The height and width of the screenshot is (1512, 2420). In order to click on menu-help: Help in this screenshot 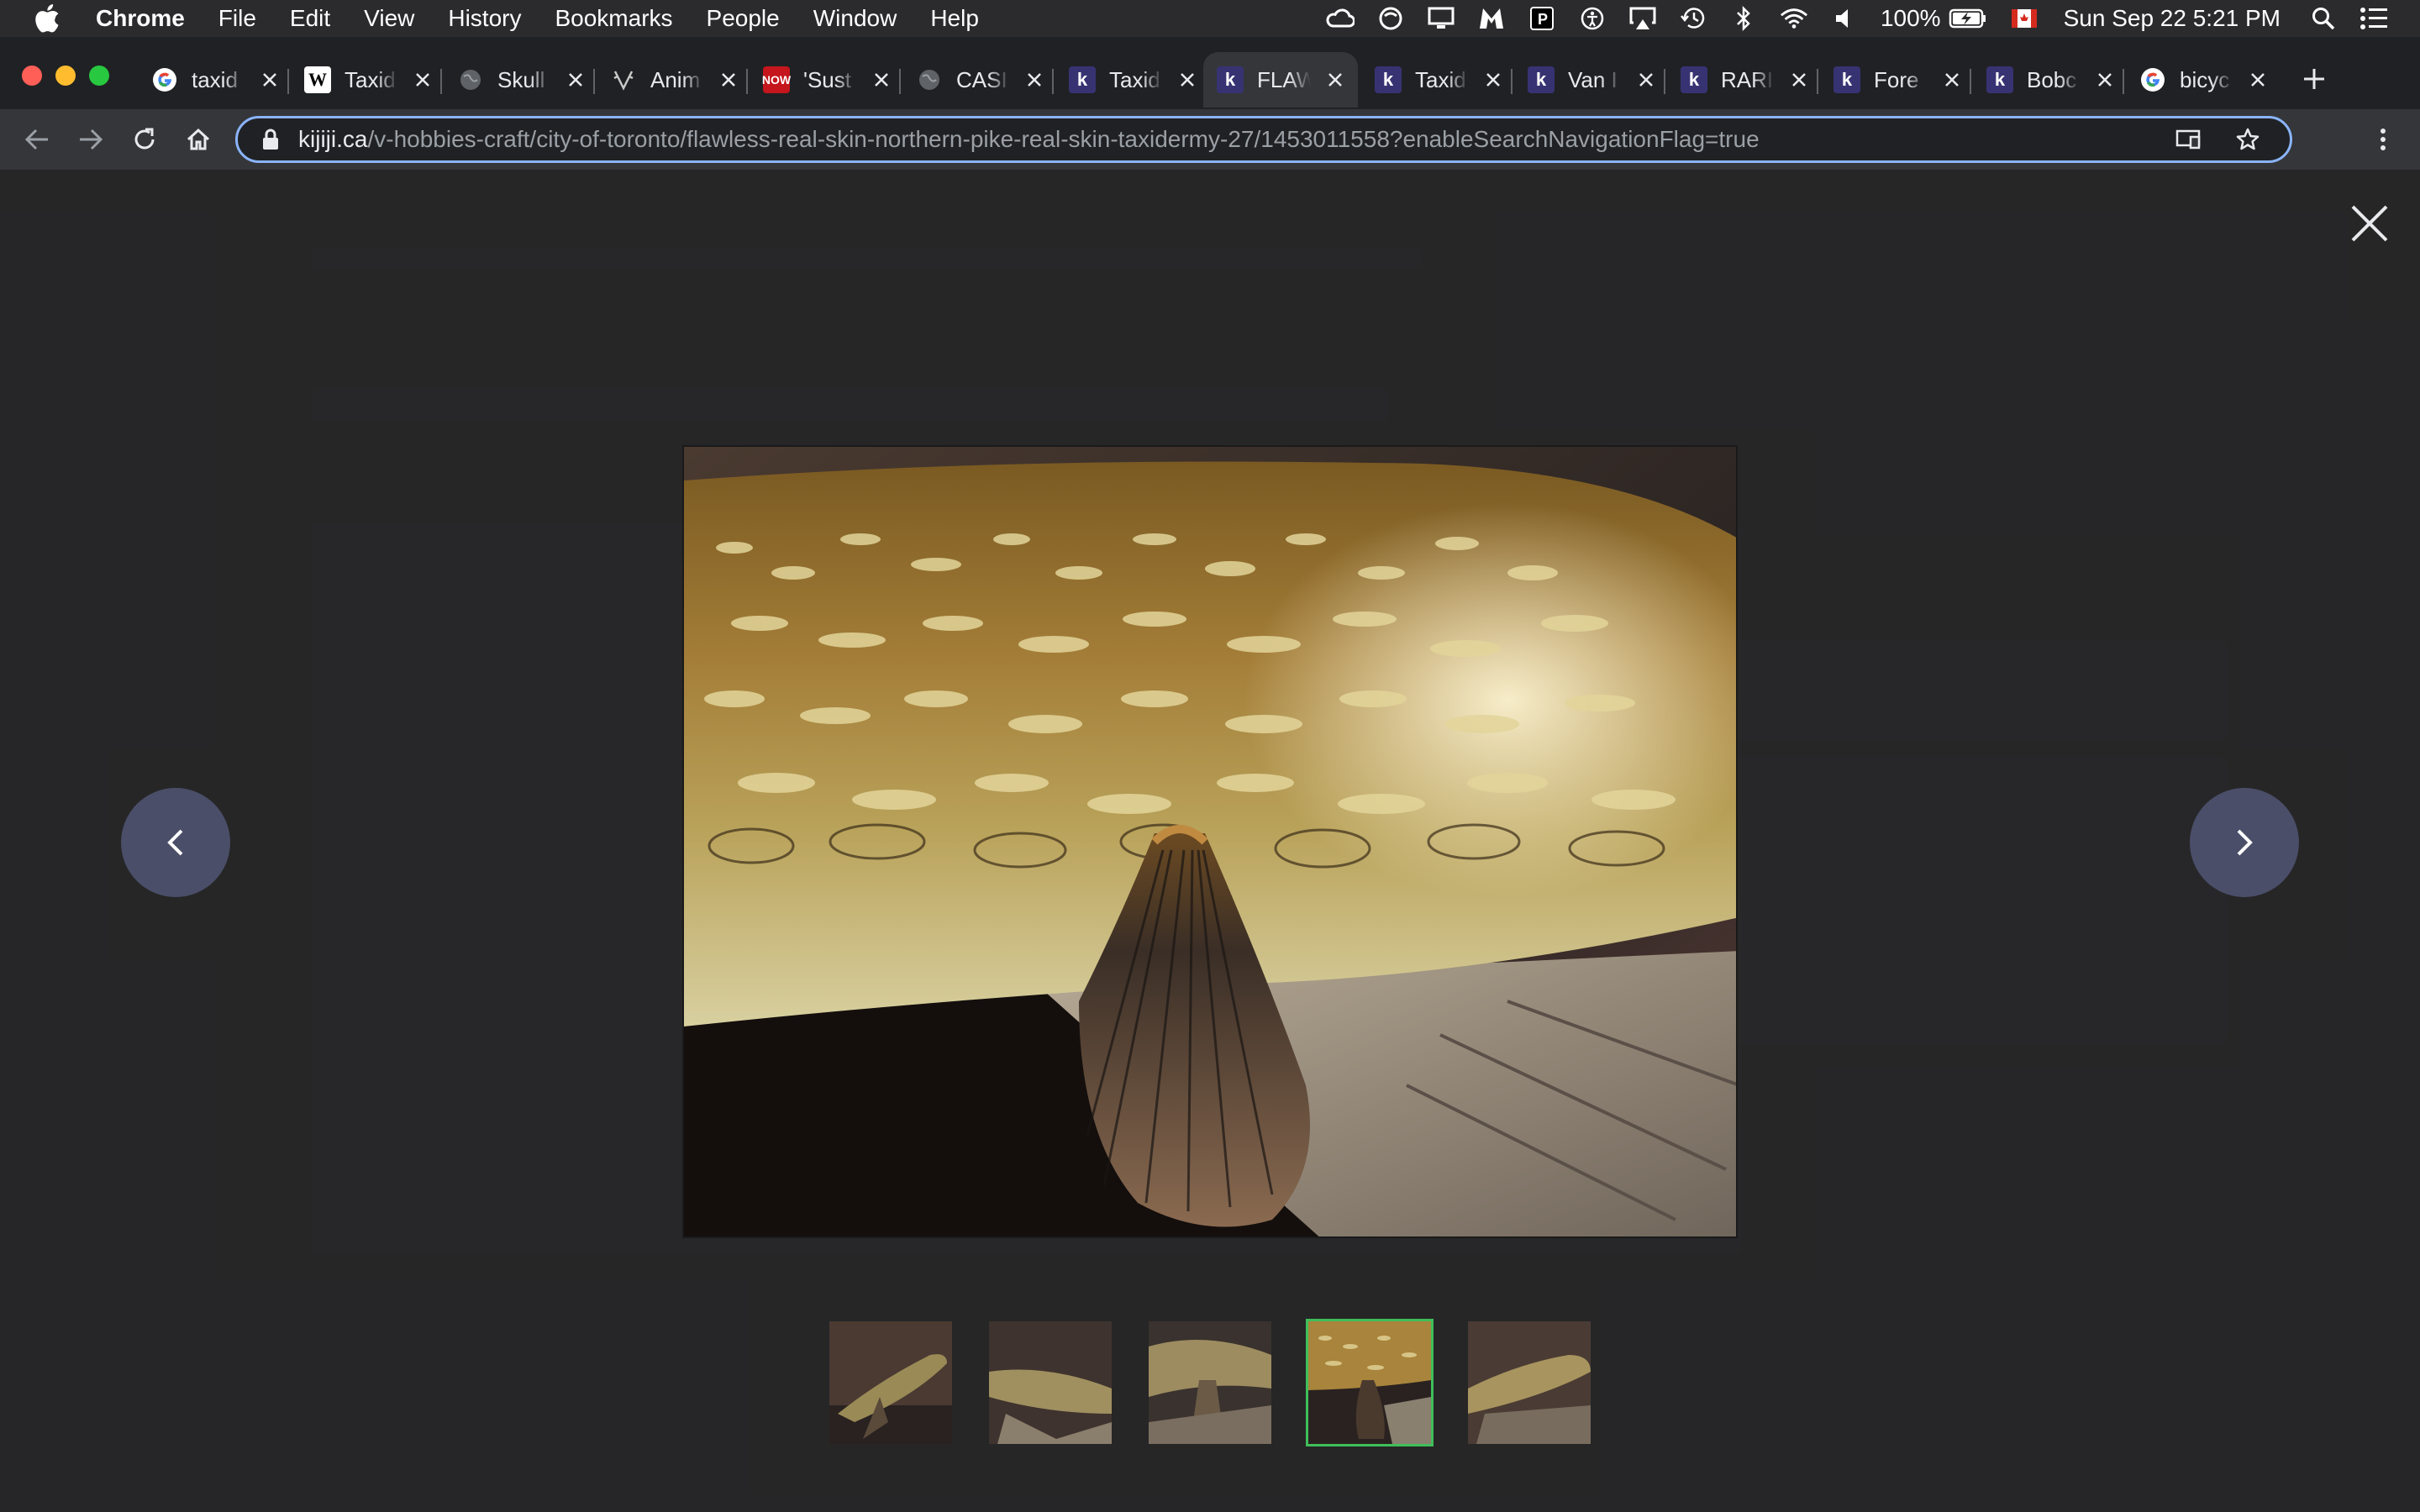, I will do `click(955, 18)`.